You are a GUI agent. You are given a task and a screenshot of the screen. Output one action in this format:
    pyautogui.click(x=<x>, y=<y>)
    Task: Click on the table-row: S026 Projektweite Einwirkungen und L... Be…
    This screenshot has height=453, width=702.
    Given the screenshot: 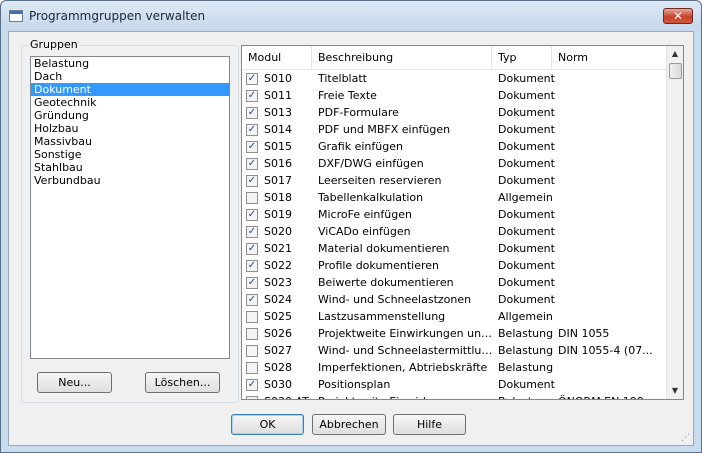 What is the action you would take?
    pyautogui.click(x=454, y=333)
    